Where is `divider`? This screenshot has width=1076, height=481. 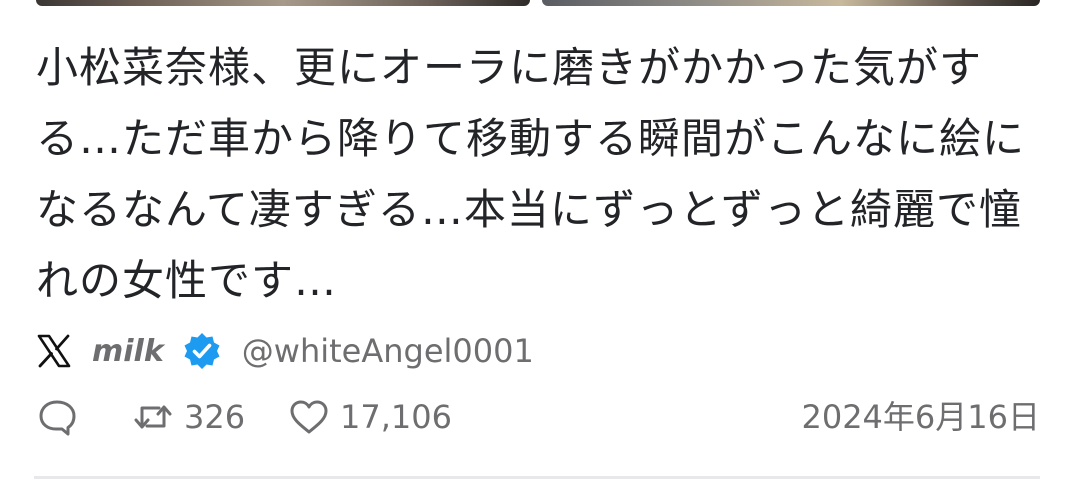 divider is located at coordinates (537, 477).